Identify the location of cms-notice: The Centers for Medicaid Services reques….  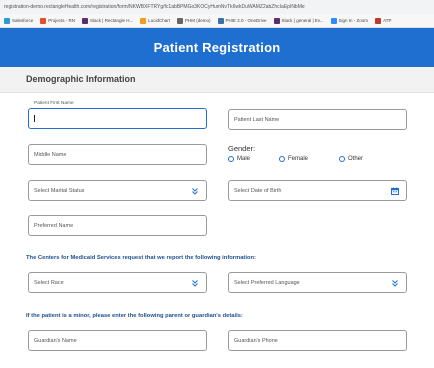
(141, 258).